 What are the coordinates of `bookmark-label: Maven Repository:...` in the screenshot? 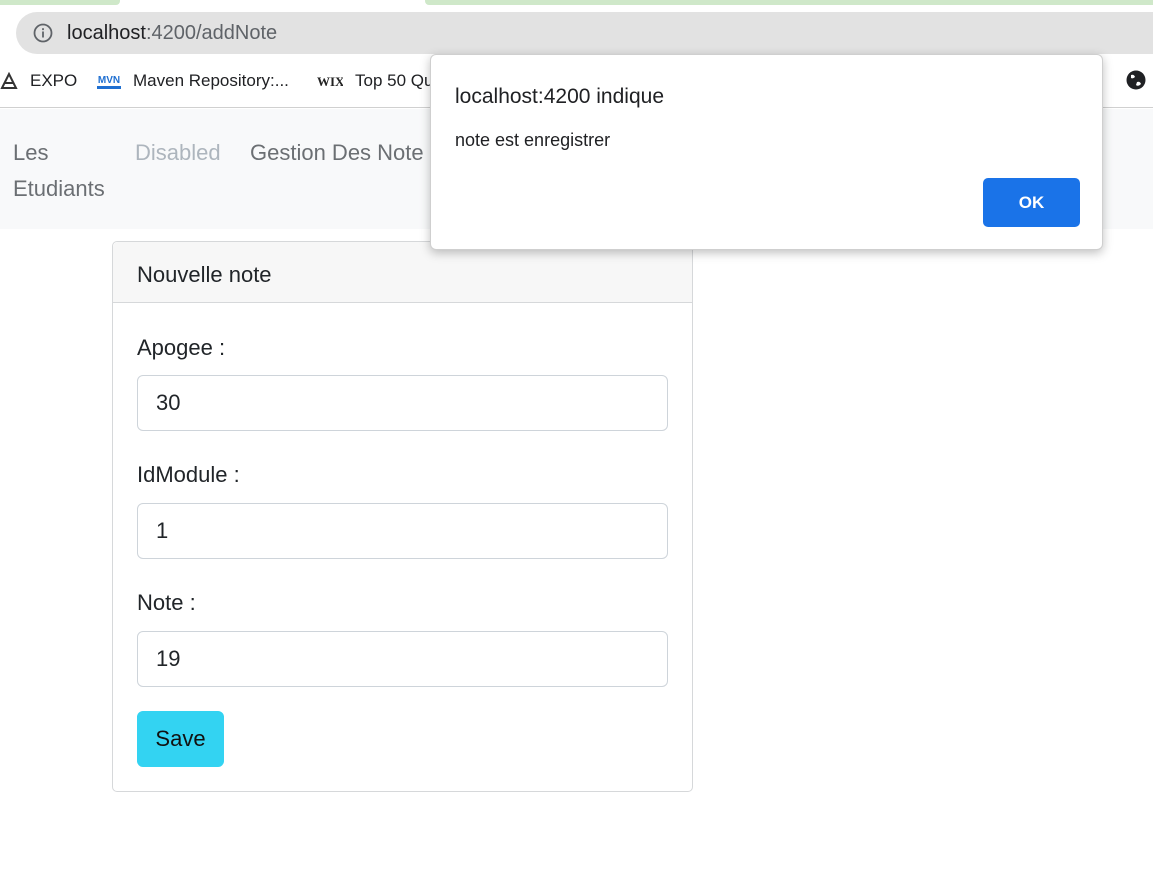 It's located at (211, 80).